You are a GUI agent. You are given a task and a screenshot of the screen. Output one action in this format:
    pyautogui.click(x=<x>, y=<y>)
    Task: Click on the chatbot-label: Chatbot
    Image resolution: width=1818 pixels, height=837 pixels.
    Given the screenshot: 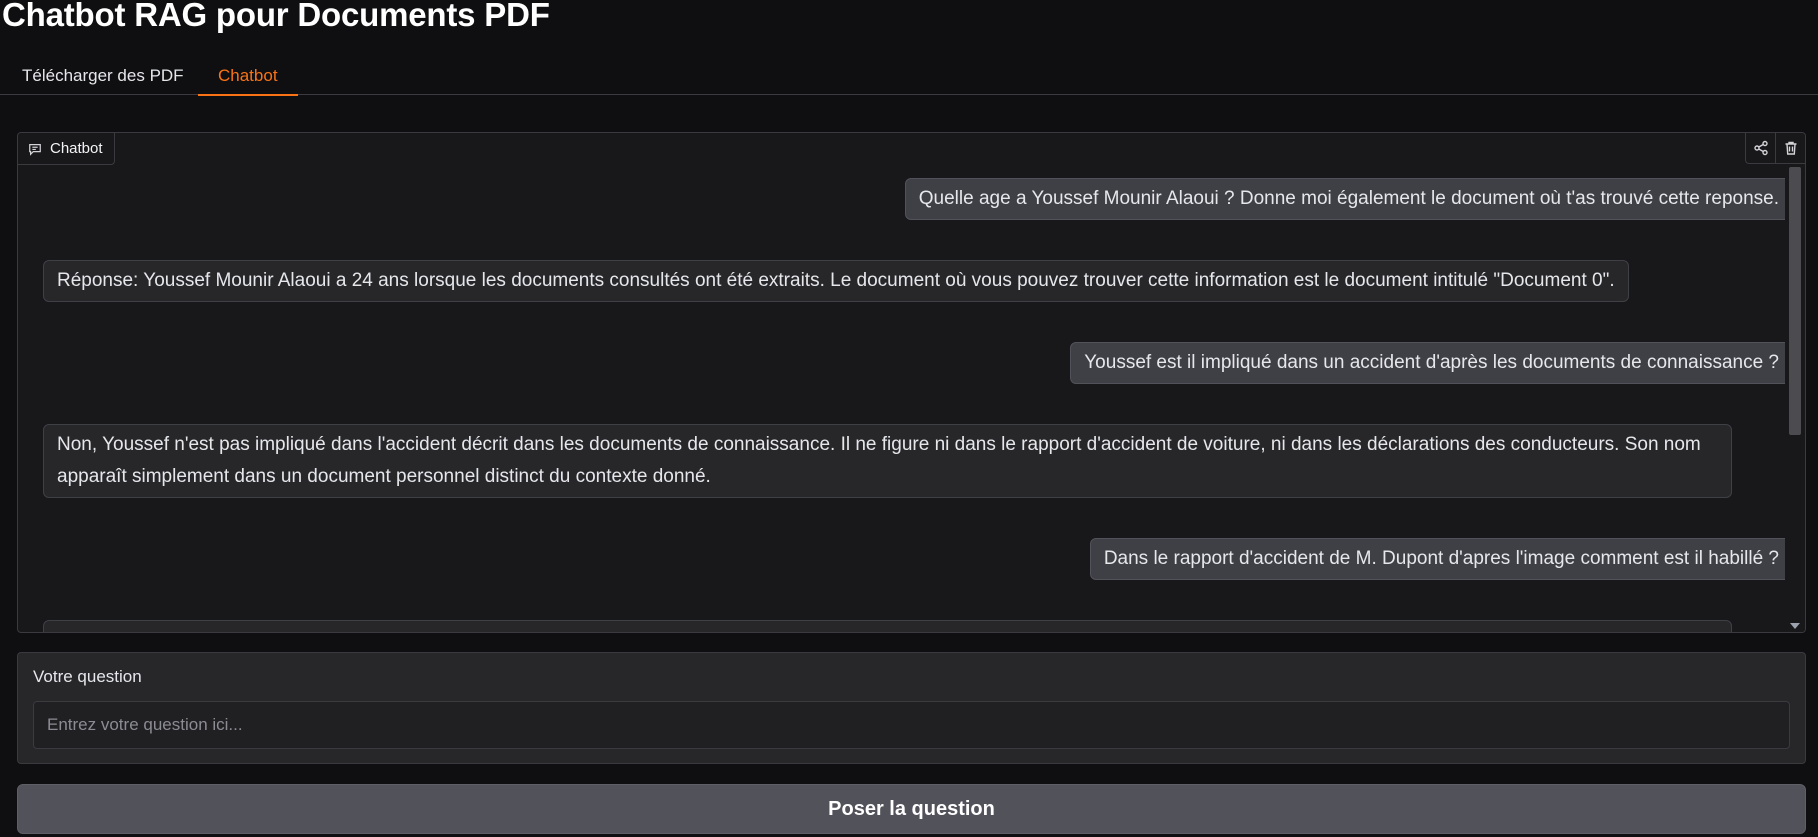 What is the action you would take?
    pyautogui.click(x=66, y=149)
    